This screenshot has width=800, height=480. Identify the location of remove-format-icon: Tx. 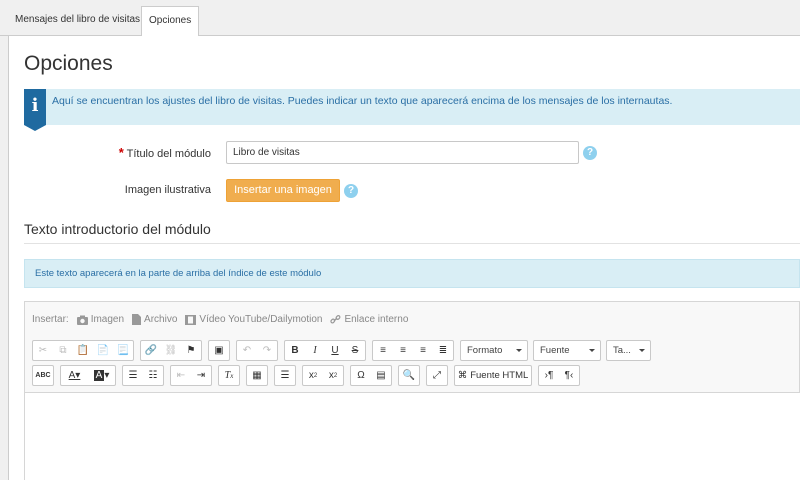
(229, 375).